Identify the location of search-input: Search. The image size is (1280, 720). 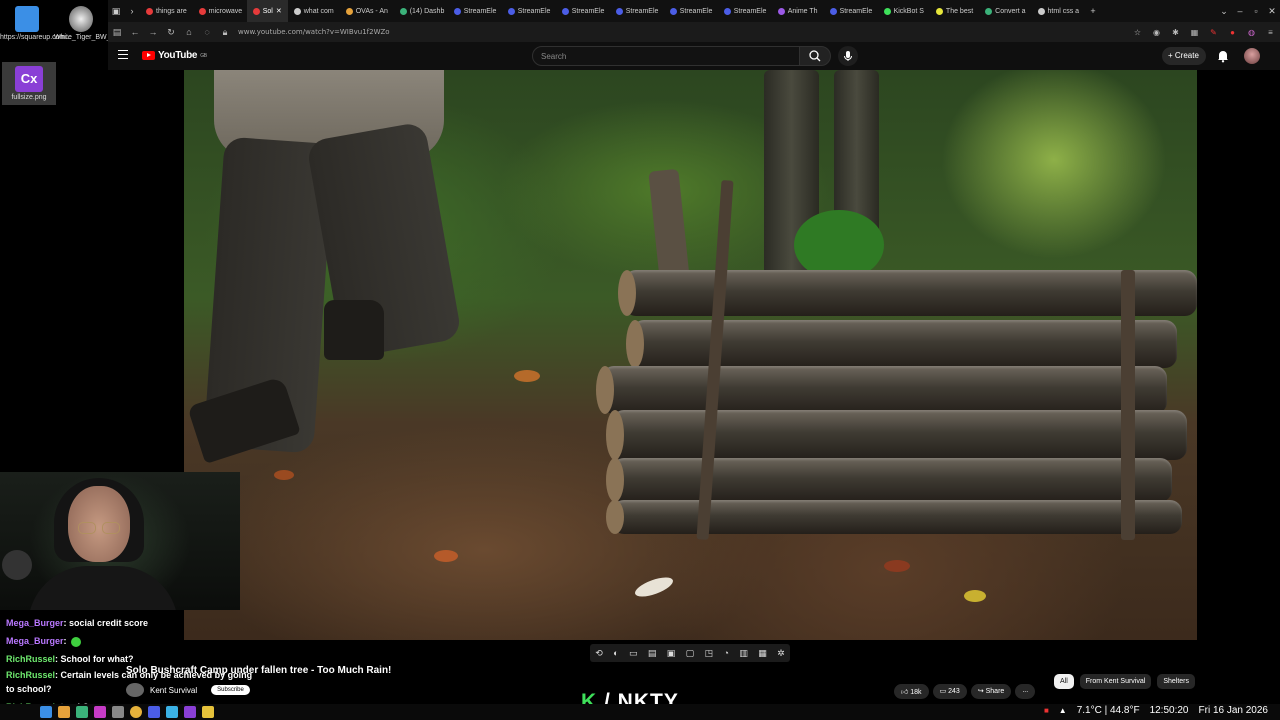
(666, 56).